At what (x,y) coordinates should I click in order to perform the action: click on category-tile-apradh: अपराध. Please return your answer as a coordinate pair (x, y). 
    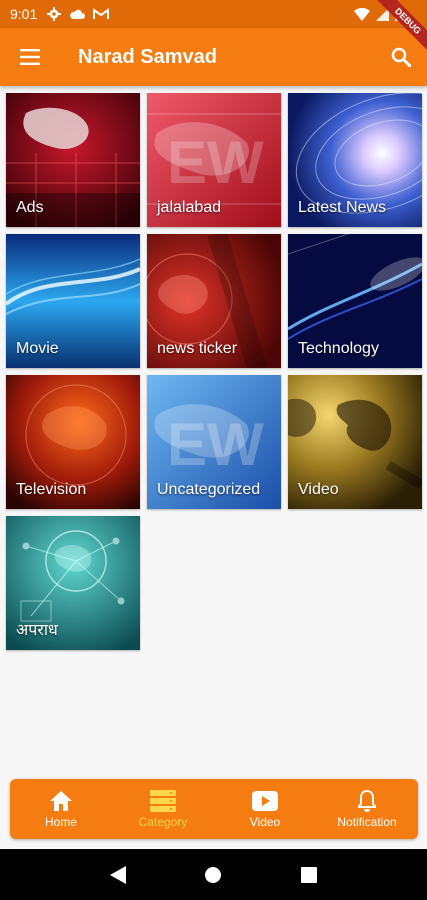
    Looking at the image, I should click on (73, 583).